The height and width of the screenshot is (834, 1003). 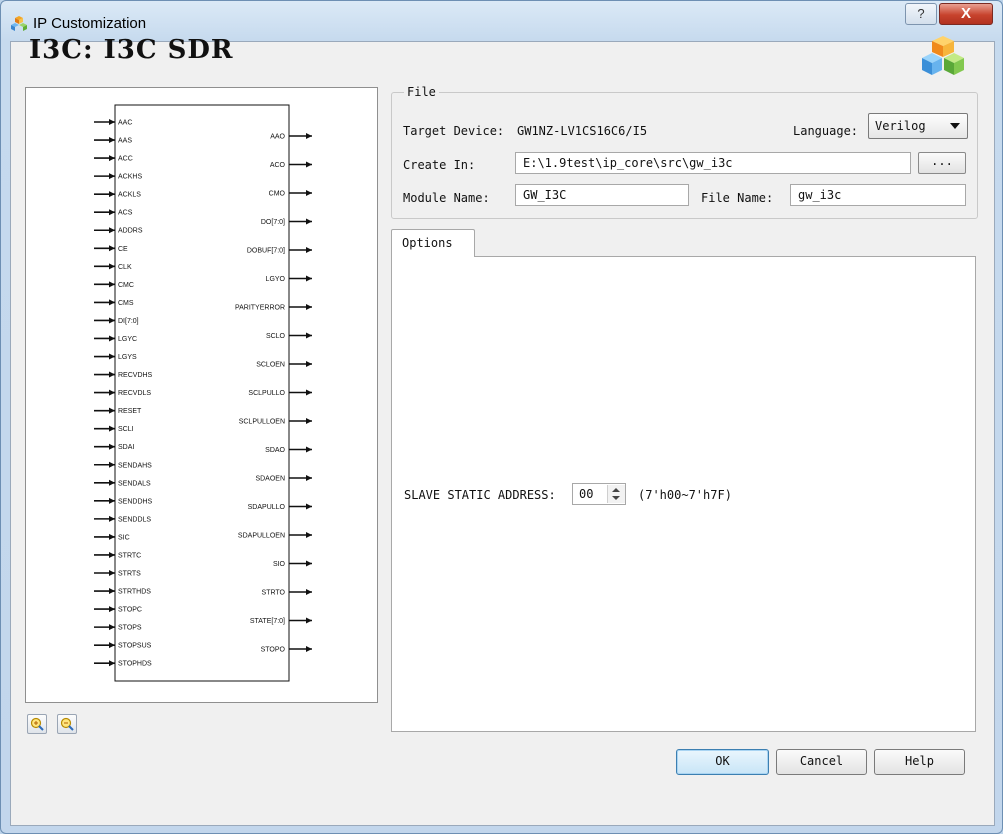 I want to click on input-pin-label: STRTS, so click(x=129, y=574).